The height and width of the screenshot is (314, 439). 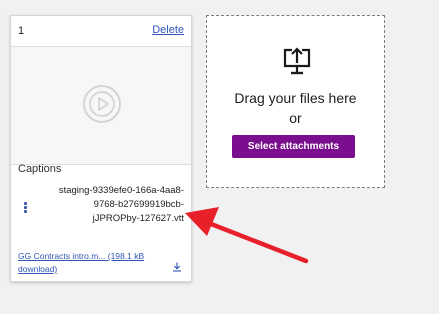 I want to click on delete-link: Delete, so click(x=168, y=30).